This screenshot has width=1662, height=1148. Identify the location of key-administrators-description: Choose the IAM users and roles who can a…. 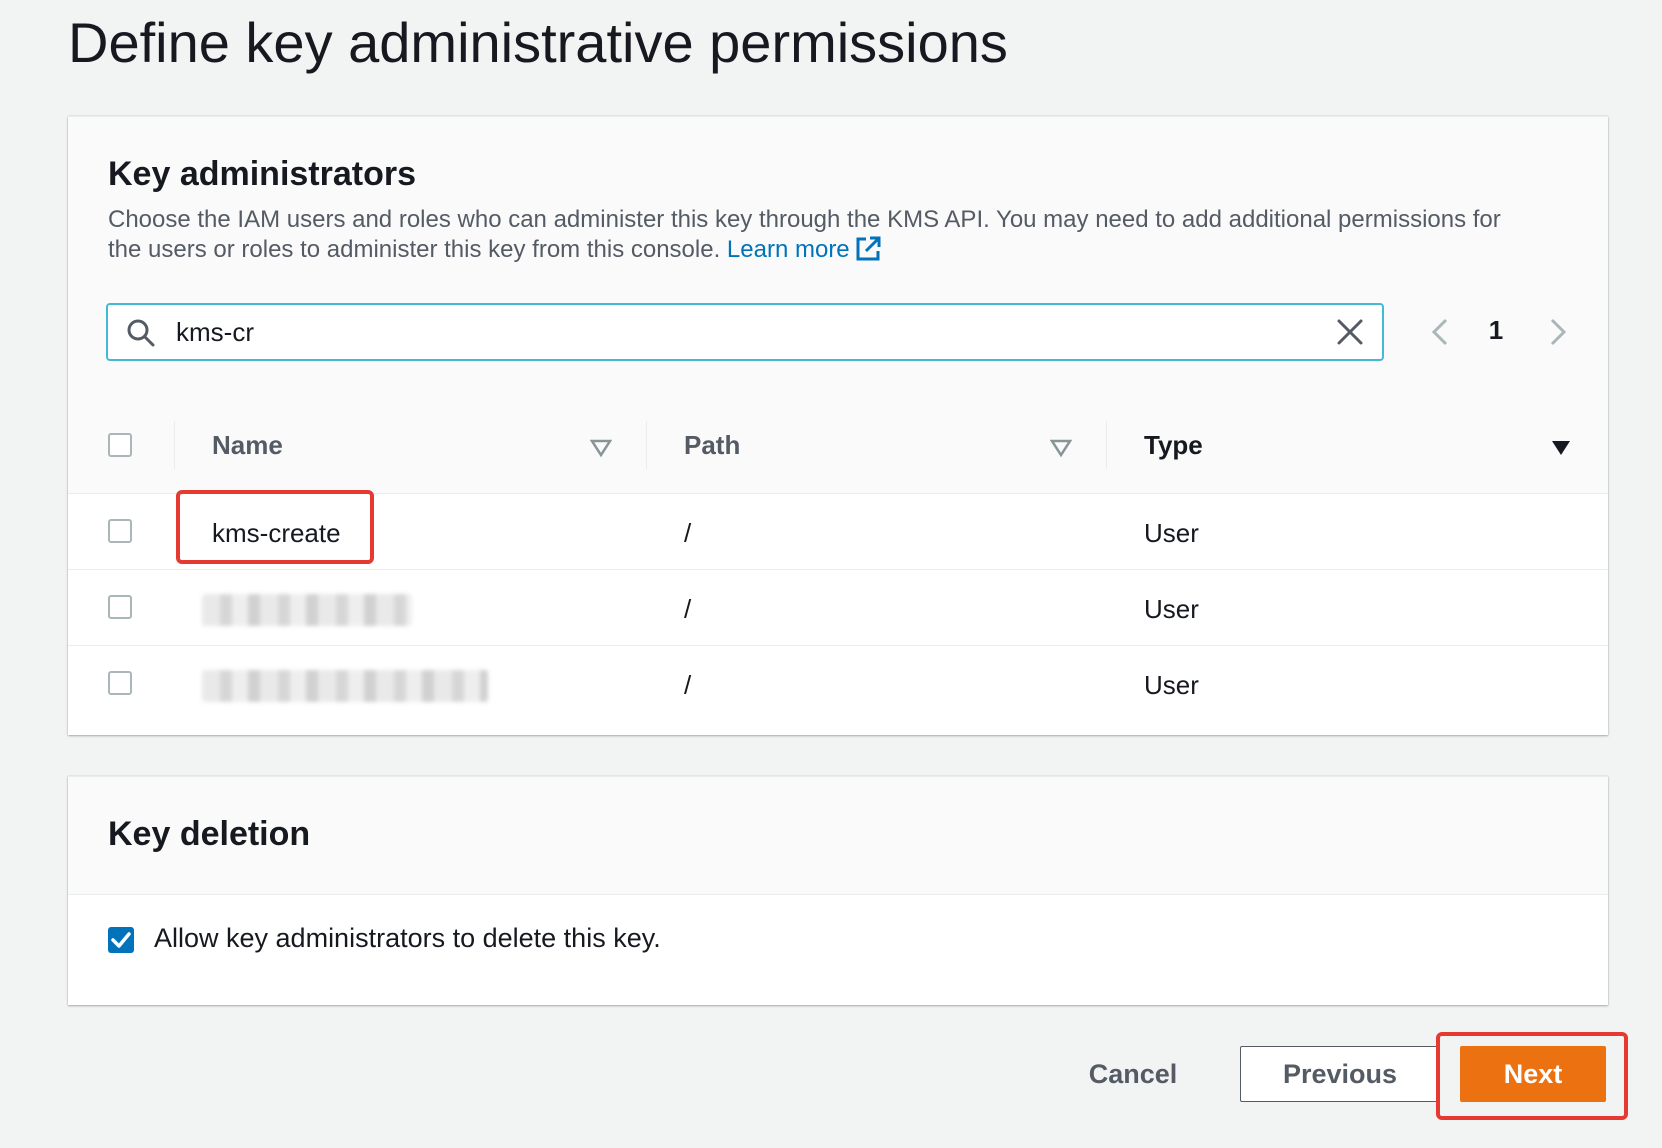
(818, 238).